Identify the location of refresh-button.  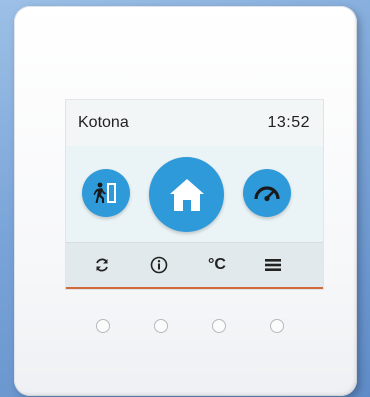
(102, 265).